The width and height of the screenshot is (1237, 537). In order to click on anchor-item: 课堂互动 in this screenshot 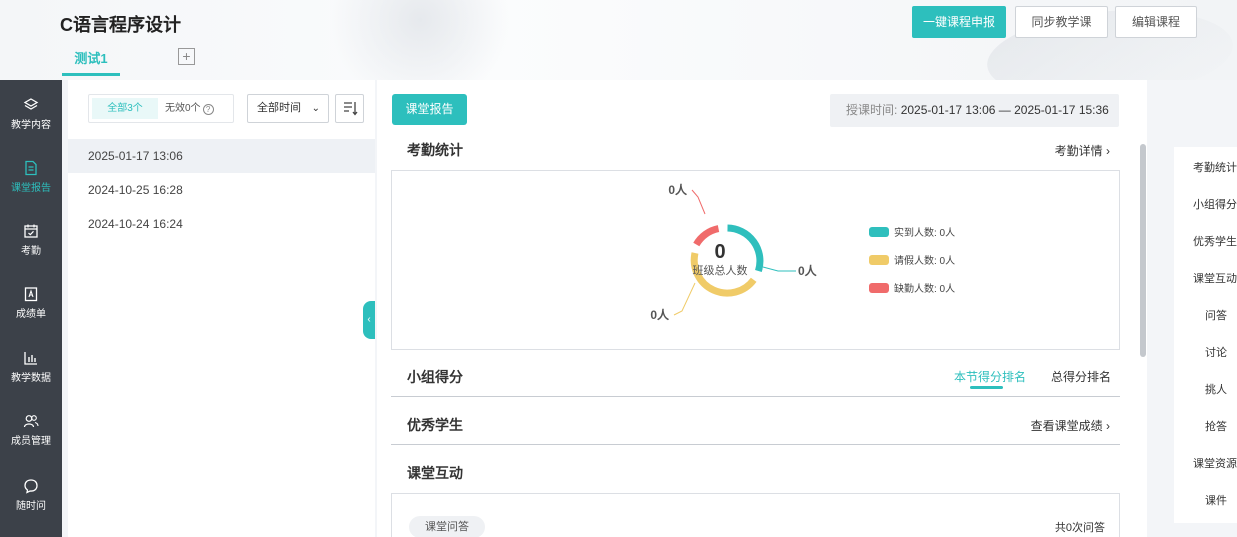, I will do `click(1215, 278)`.